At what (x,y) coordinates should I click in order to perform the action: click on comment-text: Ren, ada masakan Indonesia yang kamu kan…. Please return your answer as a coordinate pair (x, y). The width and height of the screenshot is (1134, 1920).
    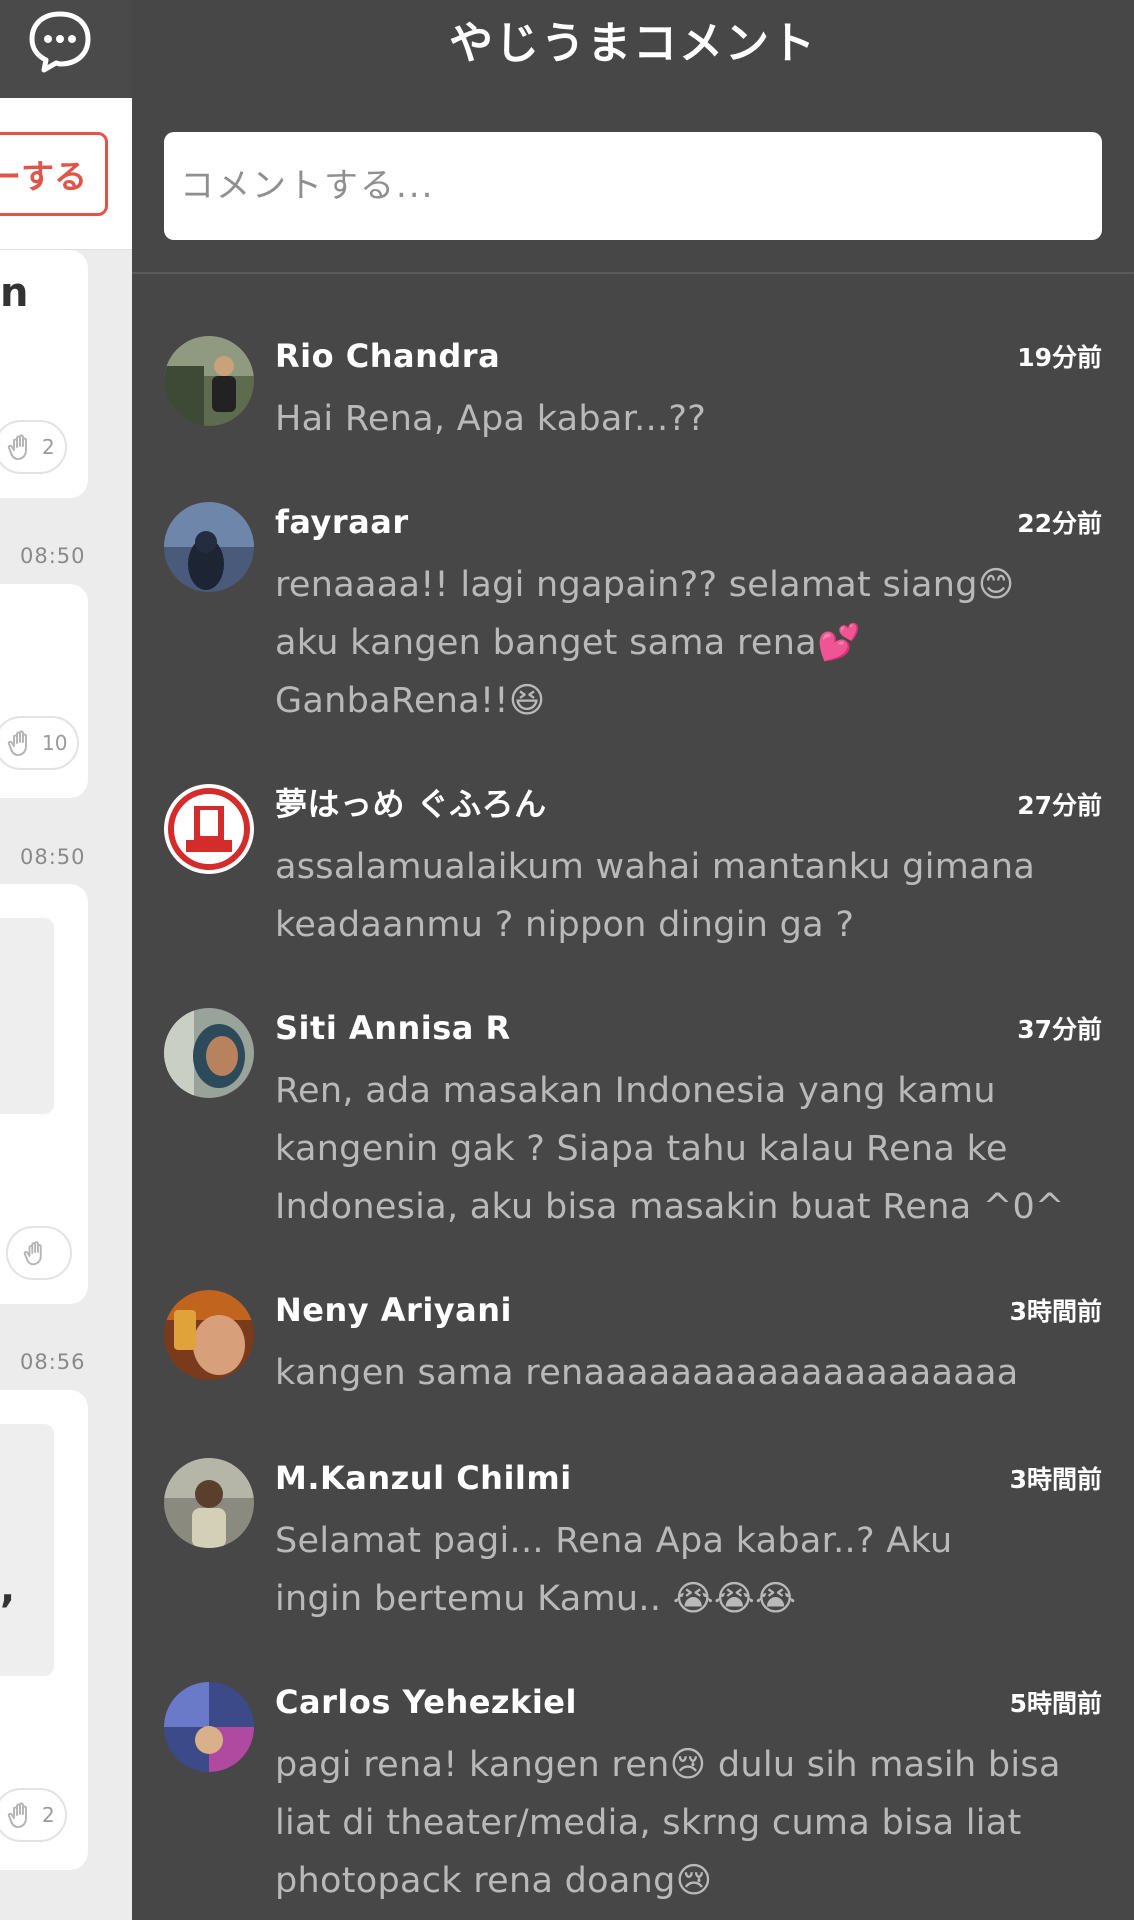
    Looking at the image, I should click on (670, 1149).